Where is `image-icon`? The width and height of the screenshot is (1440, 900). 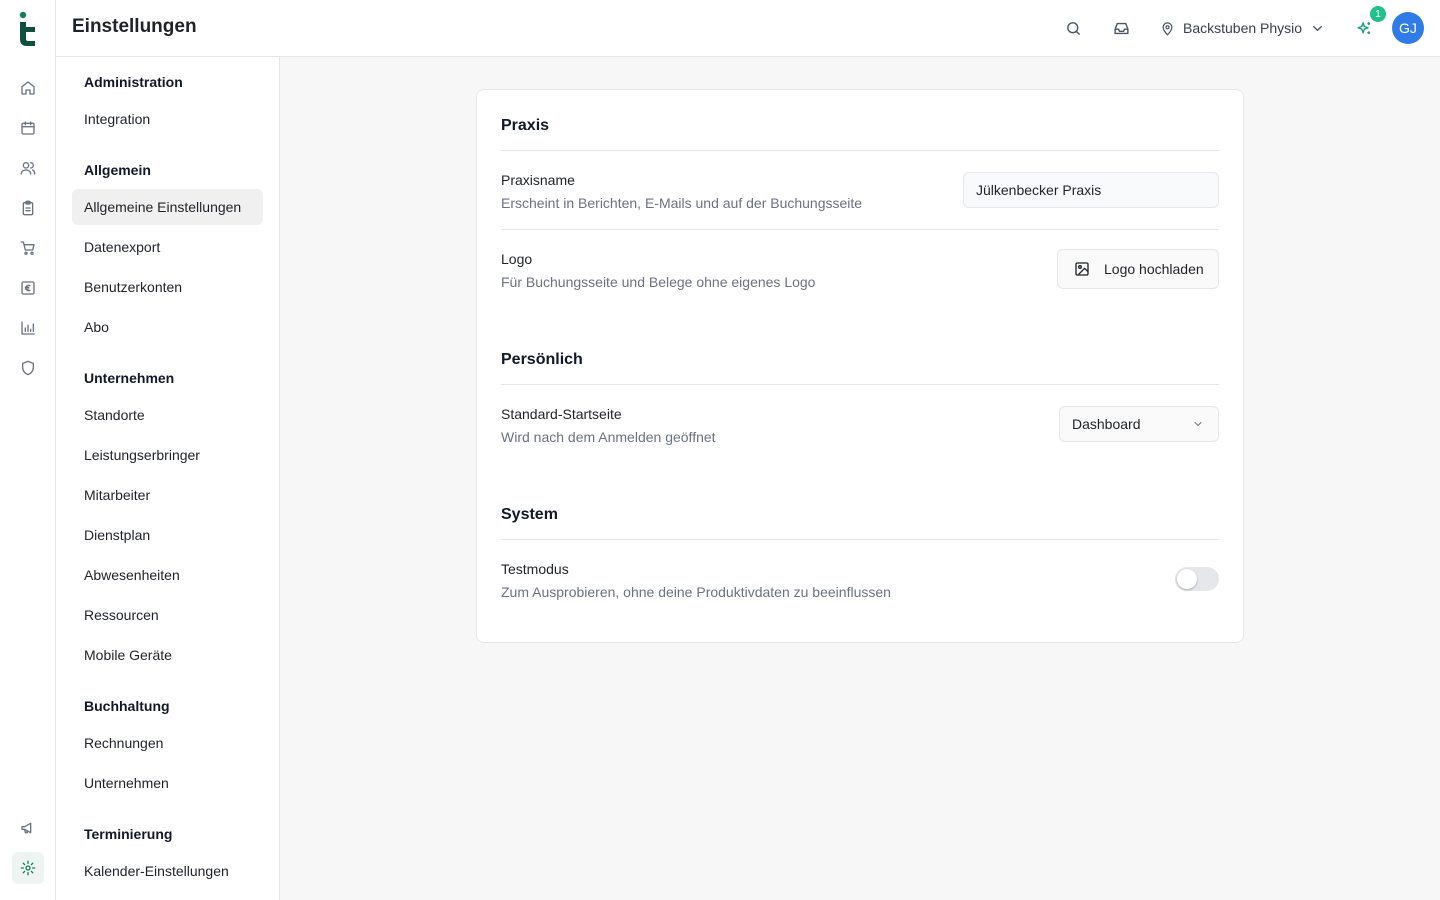 image-icon is located at coordinates (1082, 269).